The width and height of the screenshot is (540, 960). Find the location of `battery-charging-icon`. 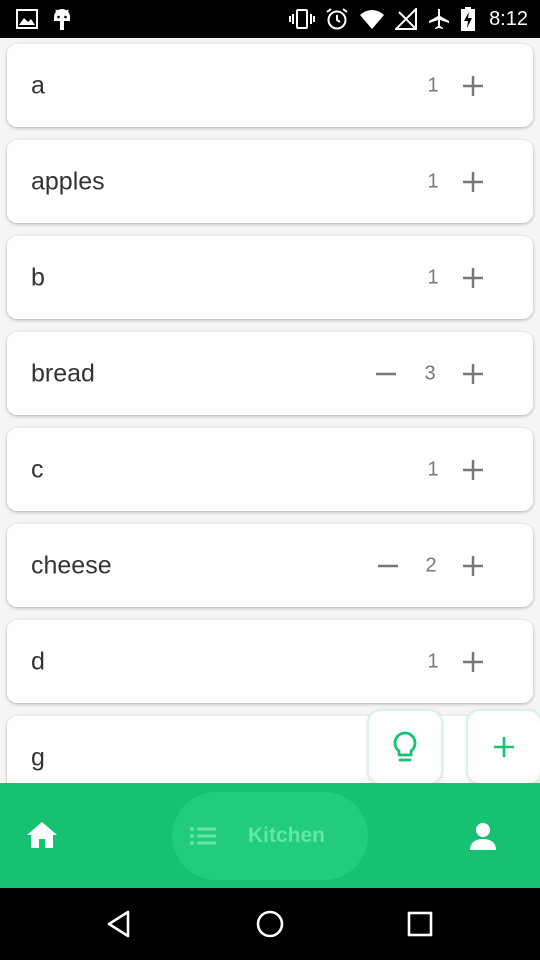

battery-charging-icon is located at coordinates (468, 19).